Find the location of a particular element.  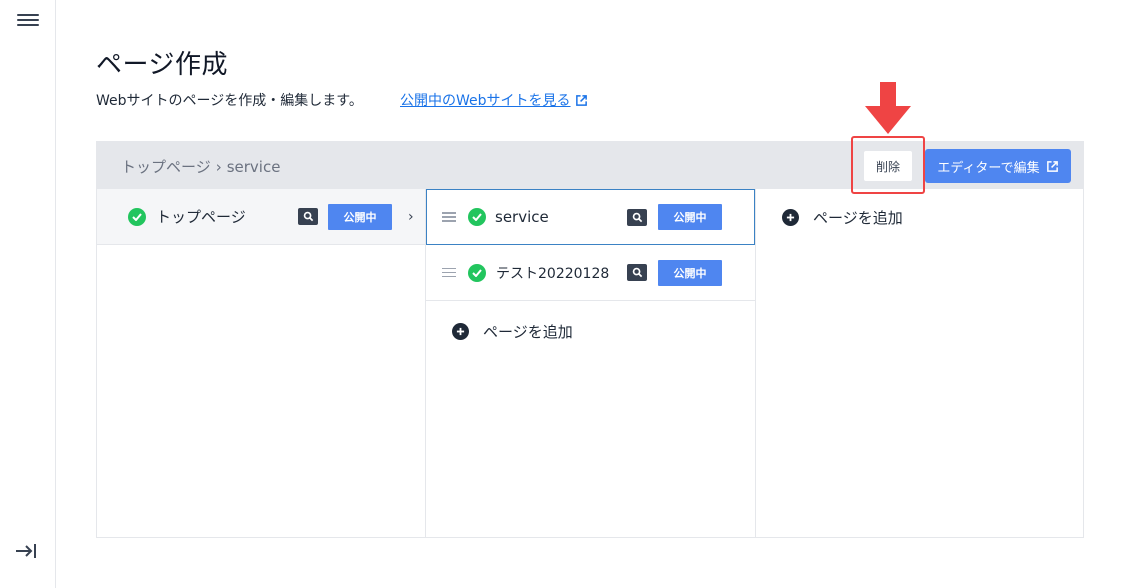

page-row-label: テスト20220128 is located at coordinates (553, 273).